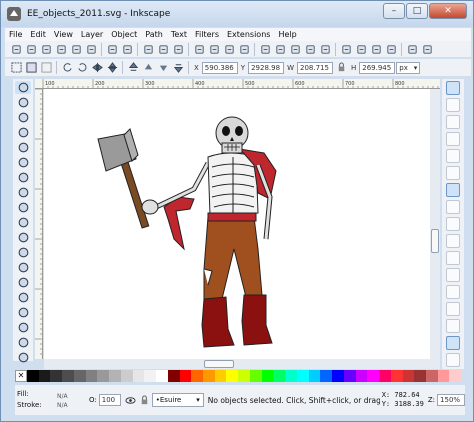 The image size is (474, 422). I want to click on redo-icon, so click(127, 49).